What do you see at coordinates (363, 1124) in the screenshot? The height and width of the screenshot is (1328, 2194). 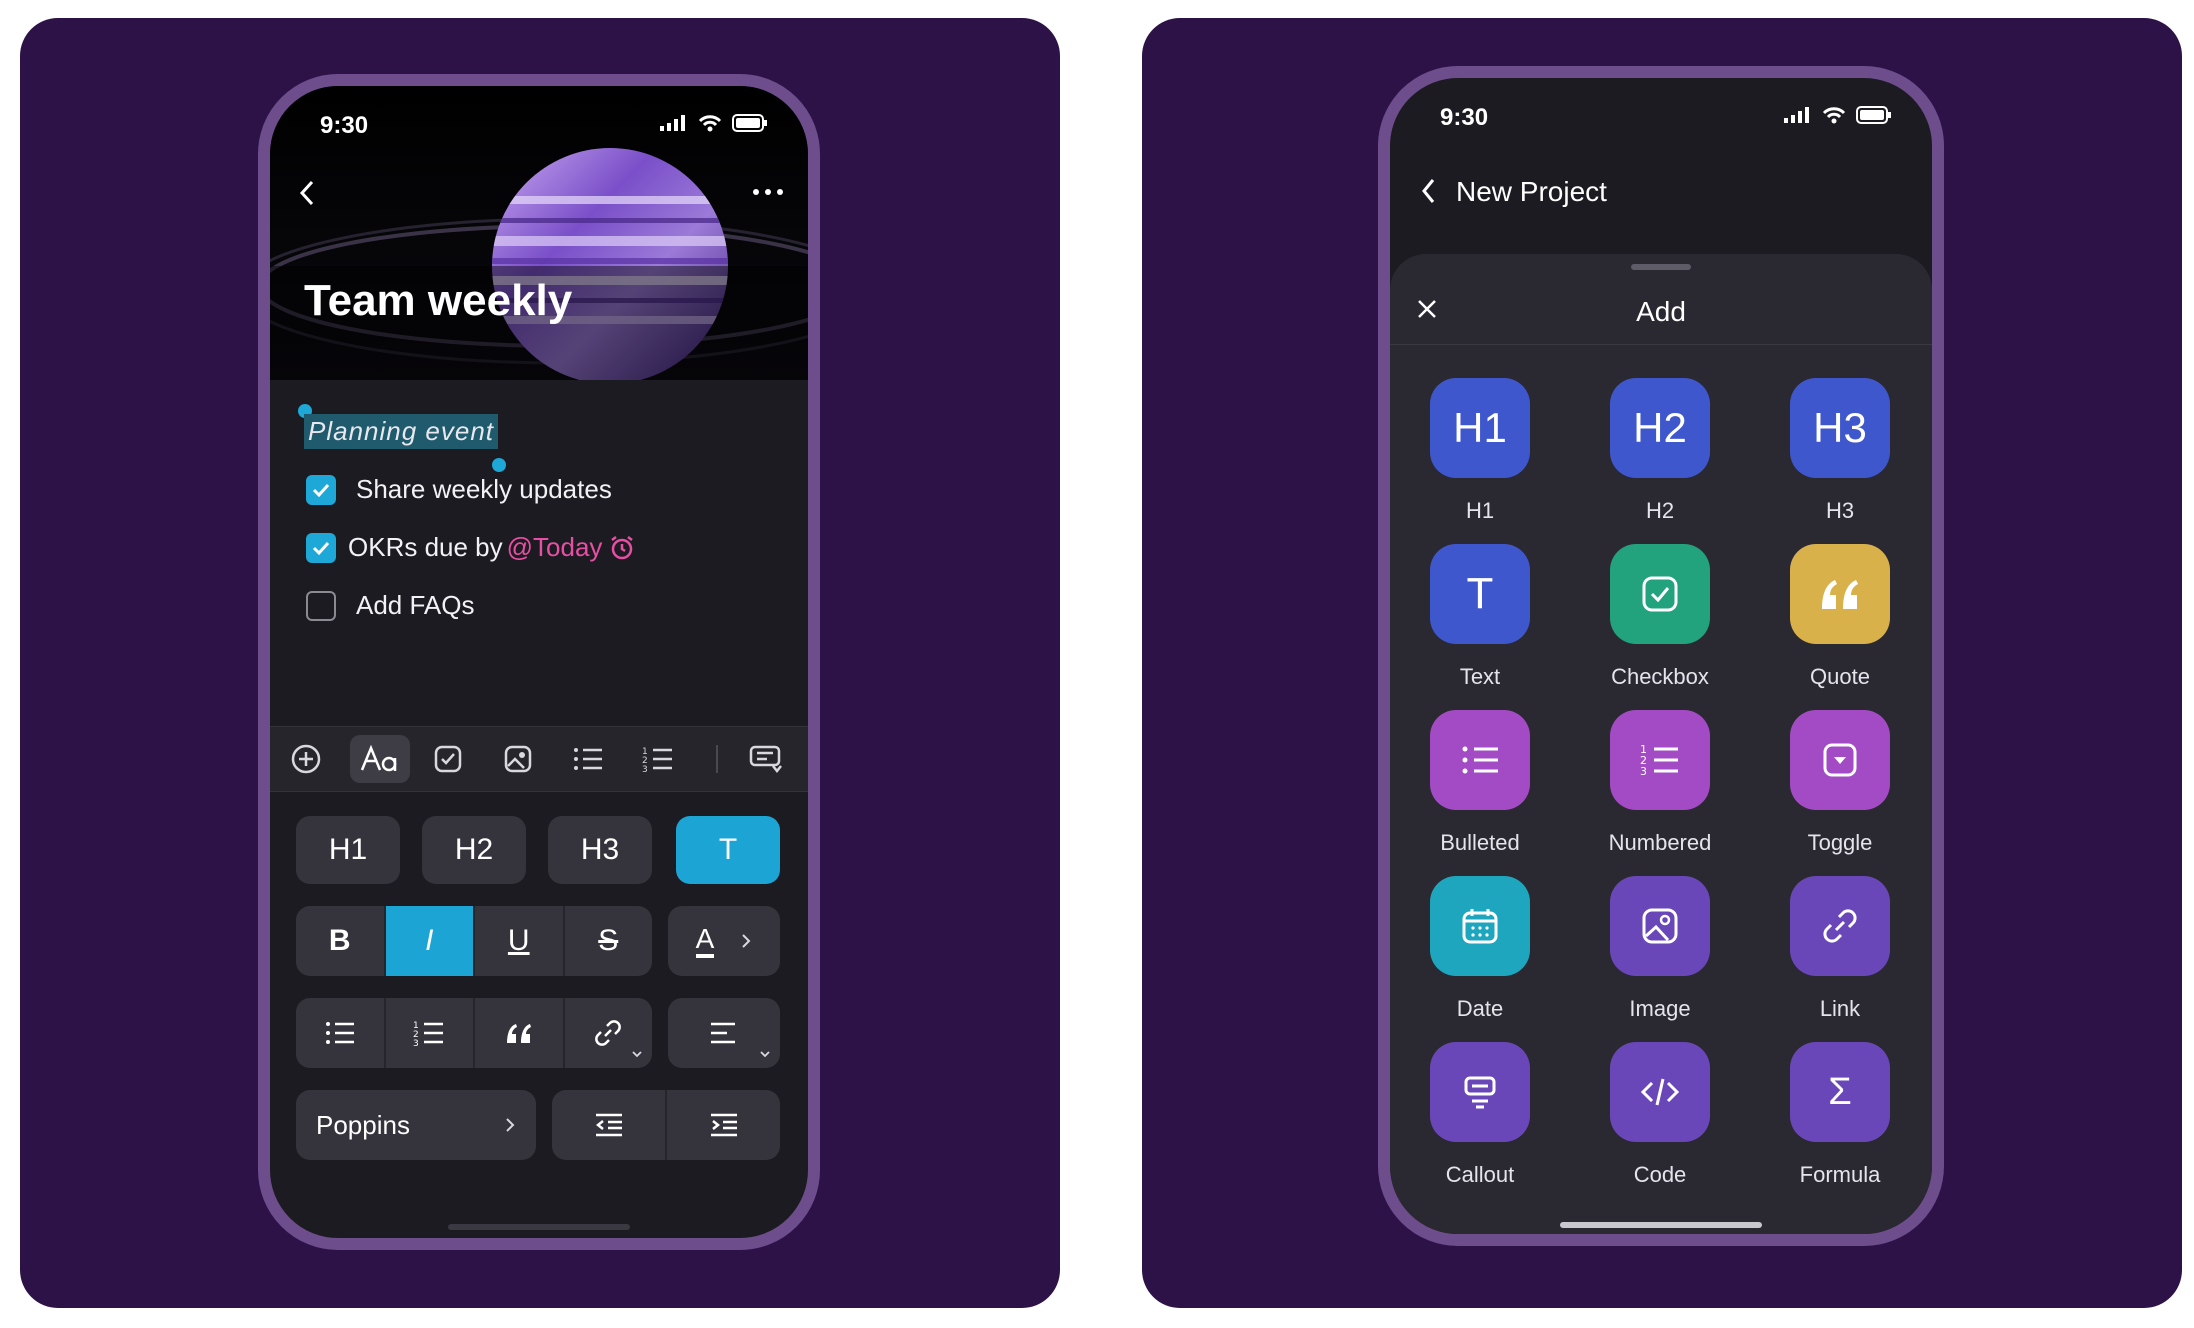 I see `font-name: Poppins` at bounding box center [363, 1124].